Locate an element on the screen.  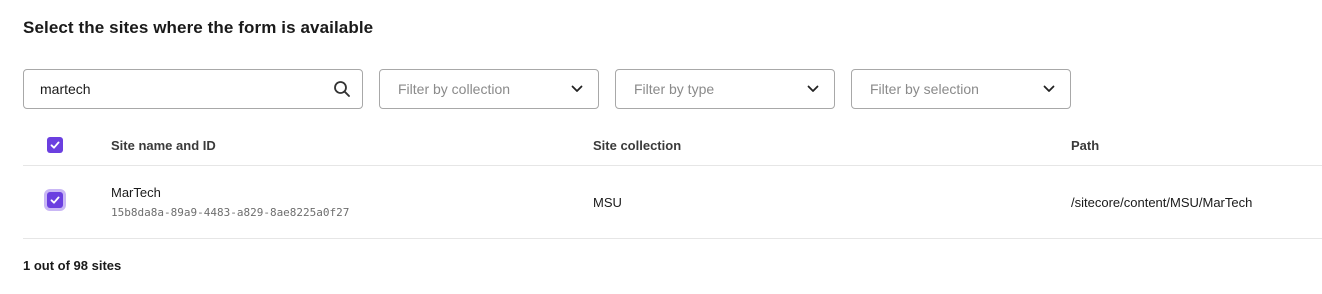
search-input: martech is located at coordinates (193, 89).